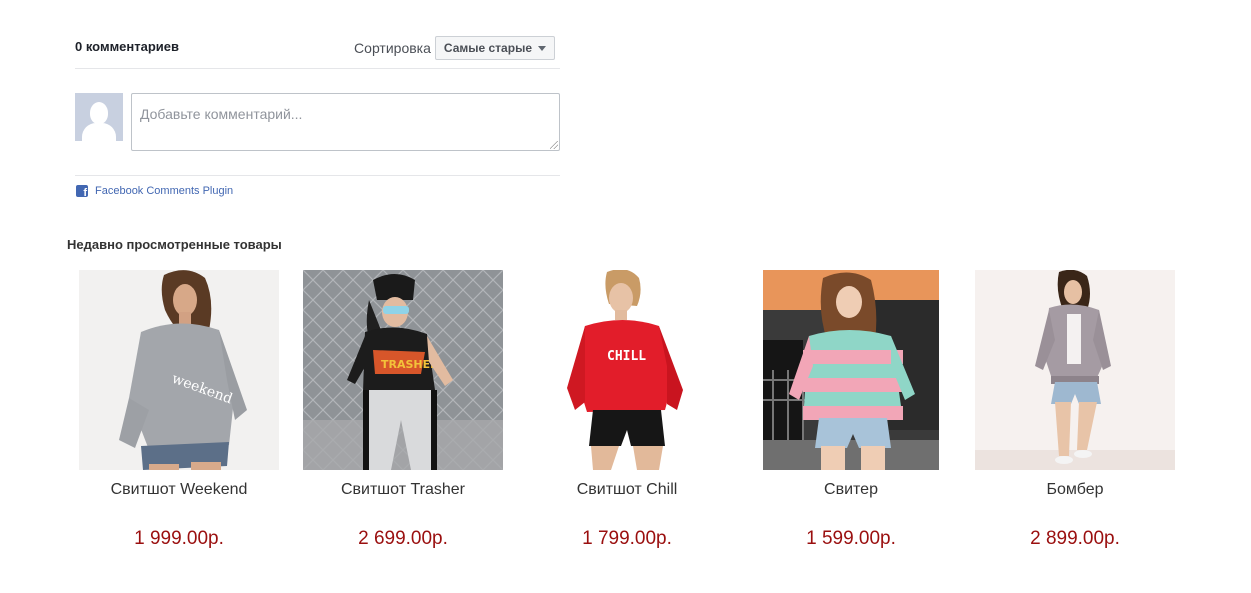 This screenshot has width=1251, height=593. Describe the element at coordinates (317, 187) in the screenshot. I see `comments-footer: Facebook Comments Plugin` at that location.